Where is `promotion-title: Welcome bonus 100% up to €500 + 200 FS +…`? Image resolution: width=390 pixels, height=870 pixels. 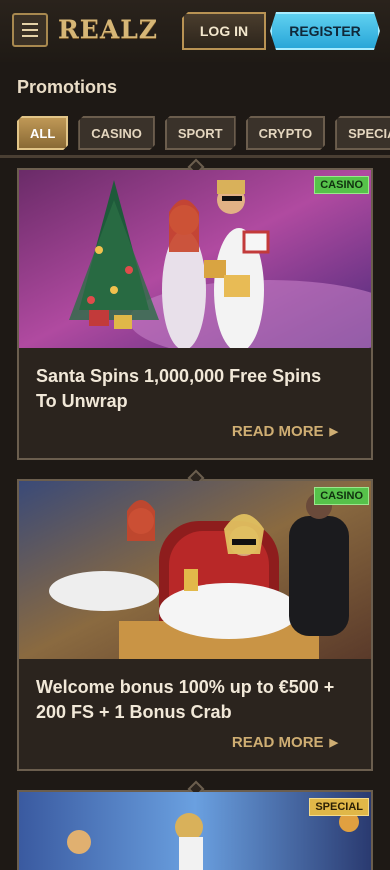 promotion-title: Welcome bonus 100% up to €500 + 200 FS +… is located at coordinates (185, 699).